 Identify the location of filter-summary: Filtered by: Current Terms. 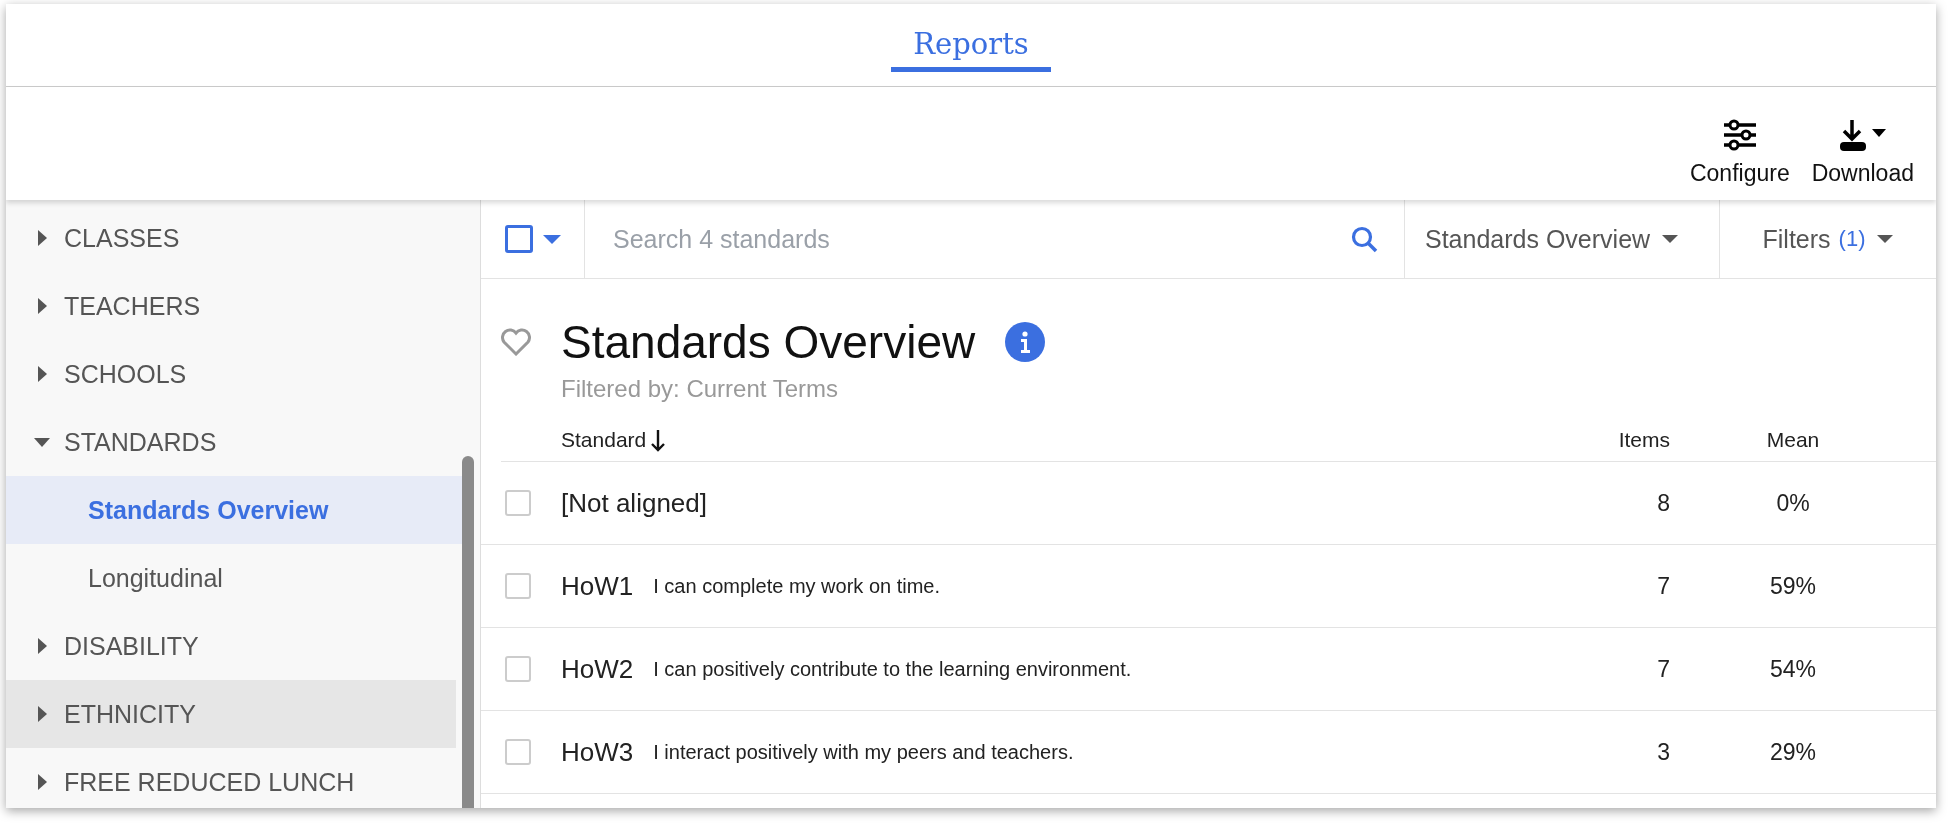
(700, 389).